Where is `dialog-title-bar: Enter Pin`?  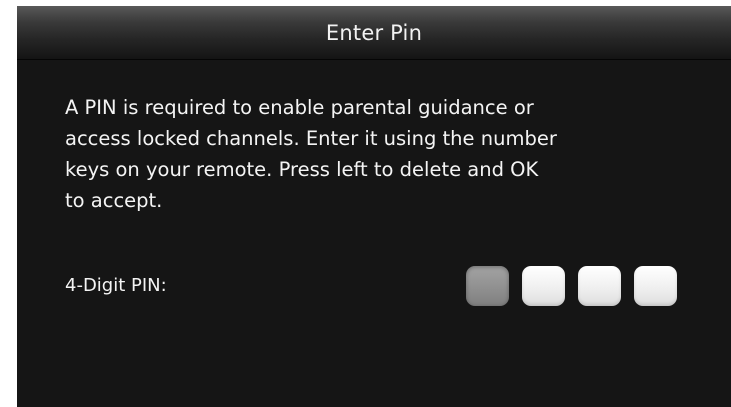 dialog-title-bar: Enter Pin is located at coordinates (374, 33).